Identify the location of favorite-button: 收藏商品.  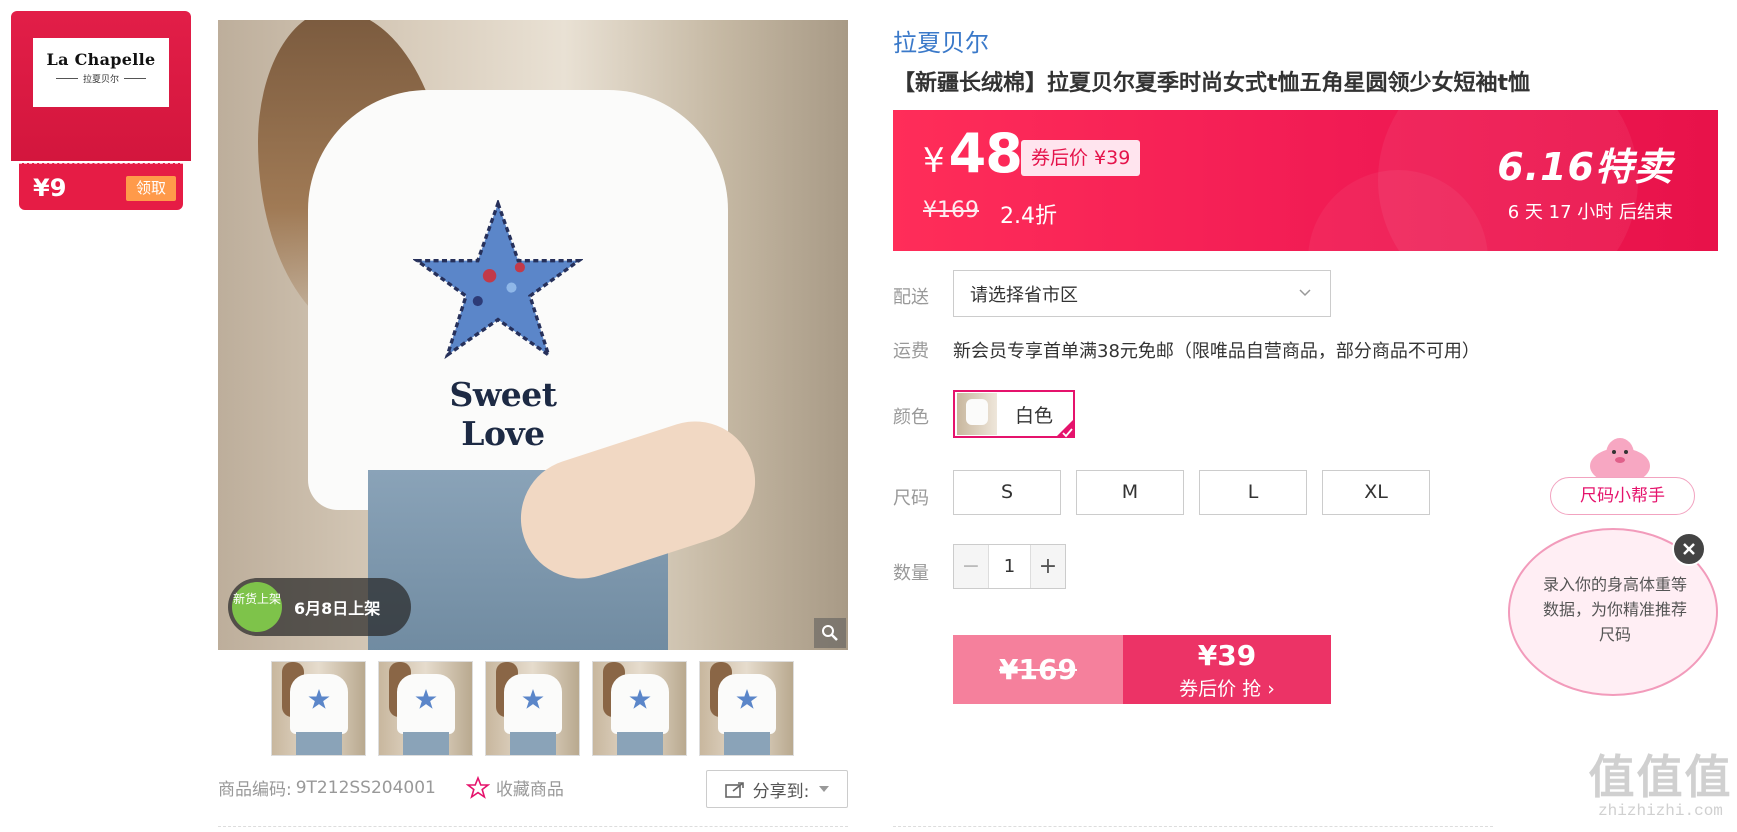
(514, 787).